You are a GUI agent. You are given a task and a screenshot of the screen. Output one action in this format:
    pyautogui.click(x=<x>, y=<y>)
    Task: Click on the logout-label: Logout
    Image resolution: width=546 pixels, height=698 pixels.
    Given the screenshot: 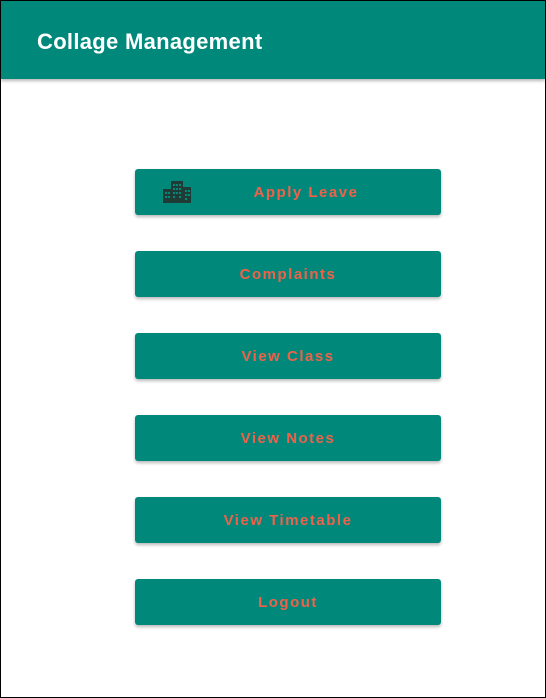 What is the action you would take?
    pyautogui.click(x=288, y=602)
    